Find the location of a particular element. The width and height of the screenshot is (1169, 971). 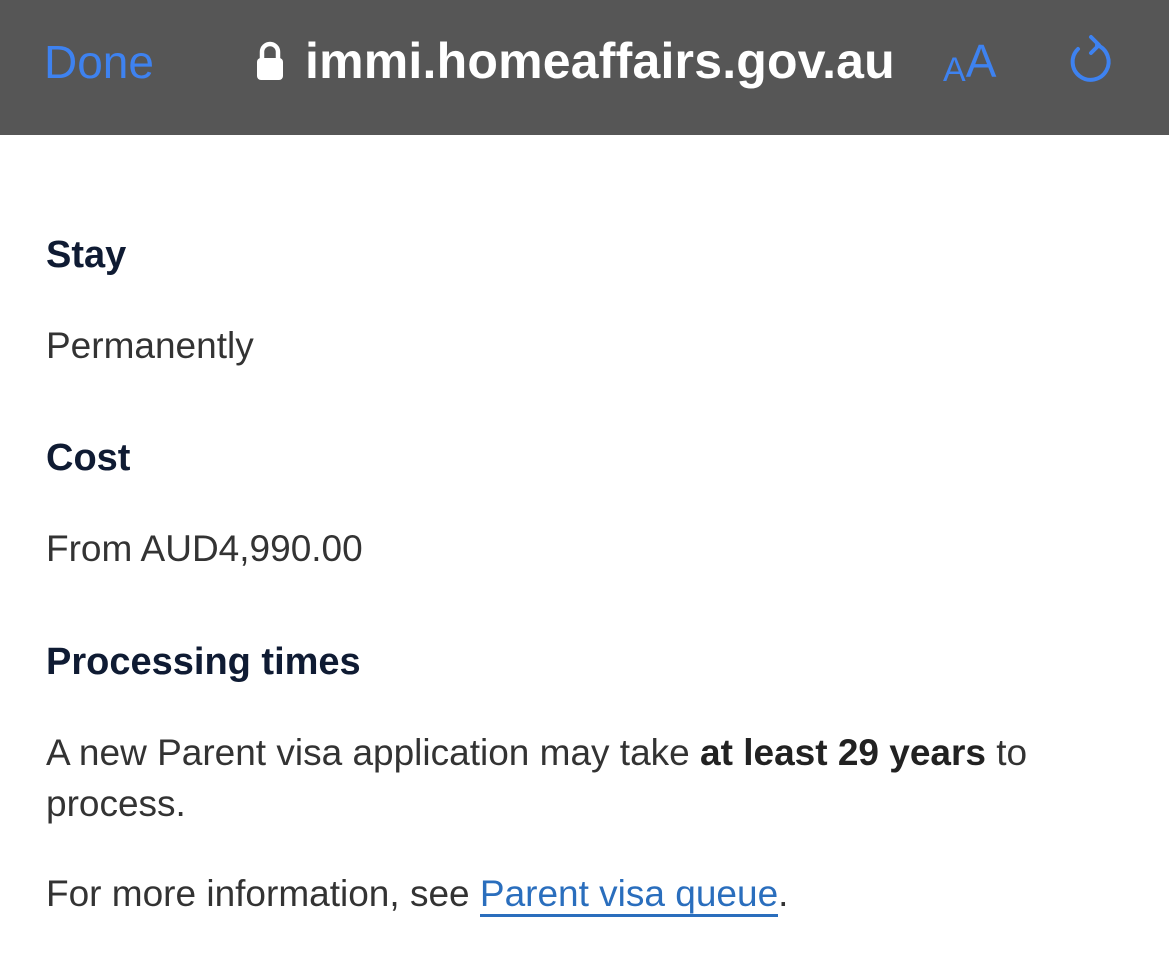

processing-times-heading: Processing times is located at coordinates (203, 662).